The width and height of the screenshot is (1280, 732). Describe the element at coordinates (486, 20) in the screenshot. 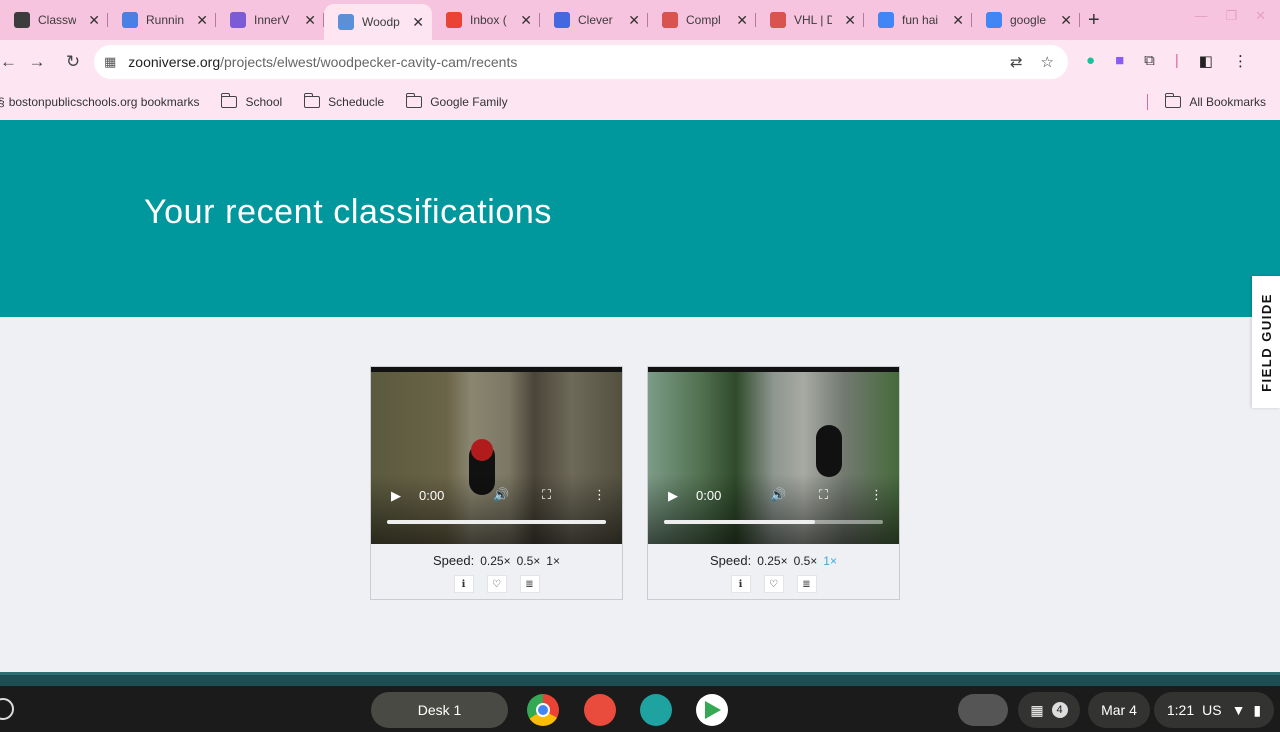

I see `browser-tab: Inbox (✕` at that location.